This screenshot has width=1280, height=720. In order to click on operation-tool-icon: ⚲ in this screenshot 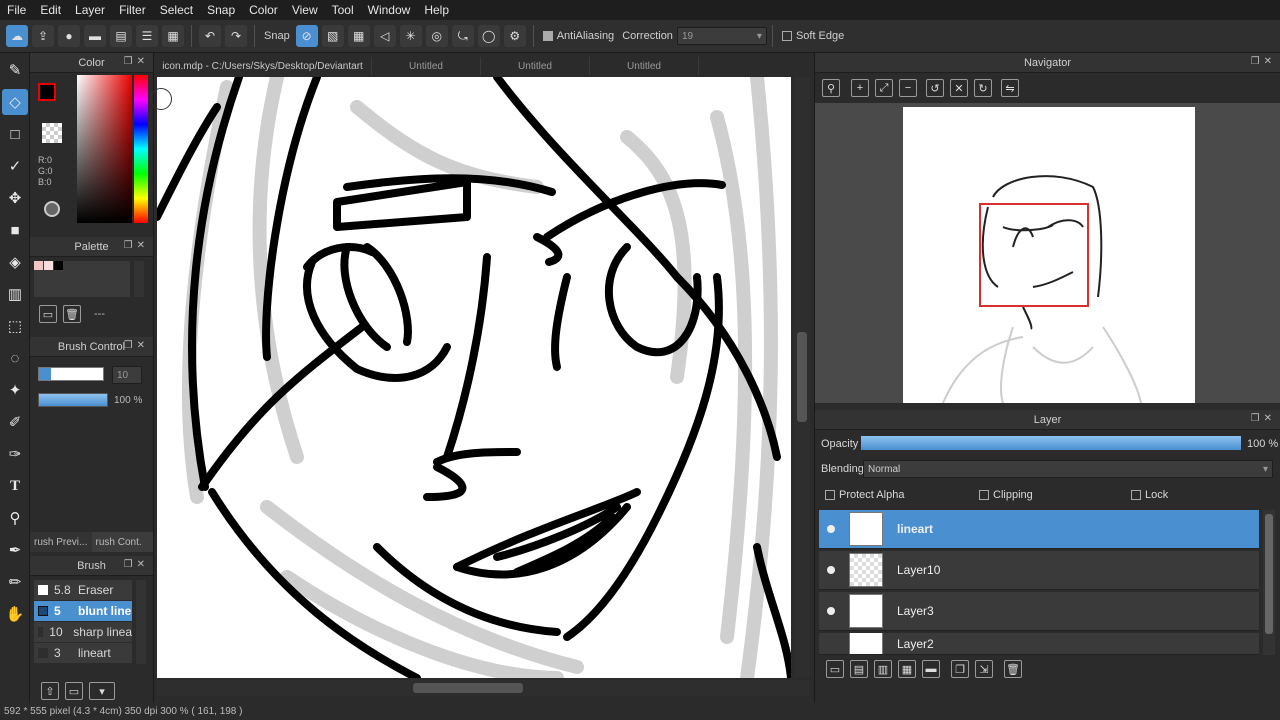, I will do `click(15, 518)`.